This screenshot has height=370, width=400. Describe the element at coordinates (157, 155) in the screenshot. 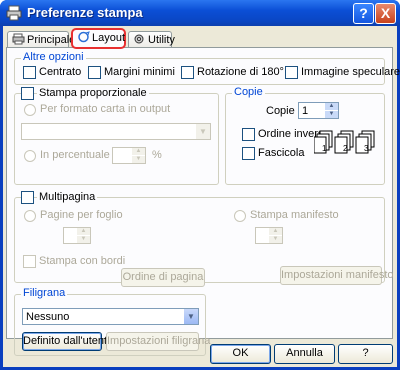

I see `percent-unit: %` at that location.